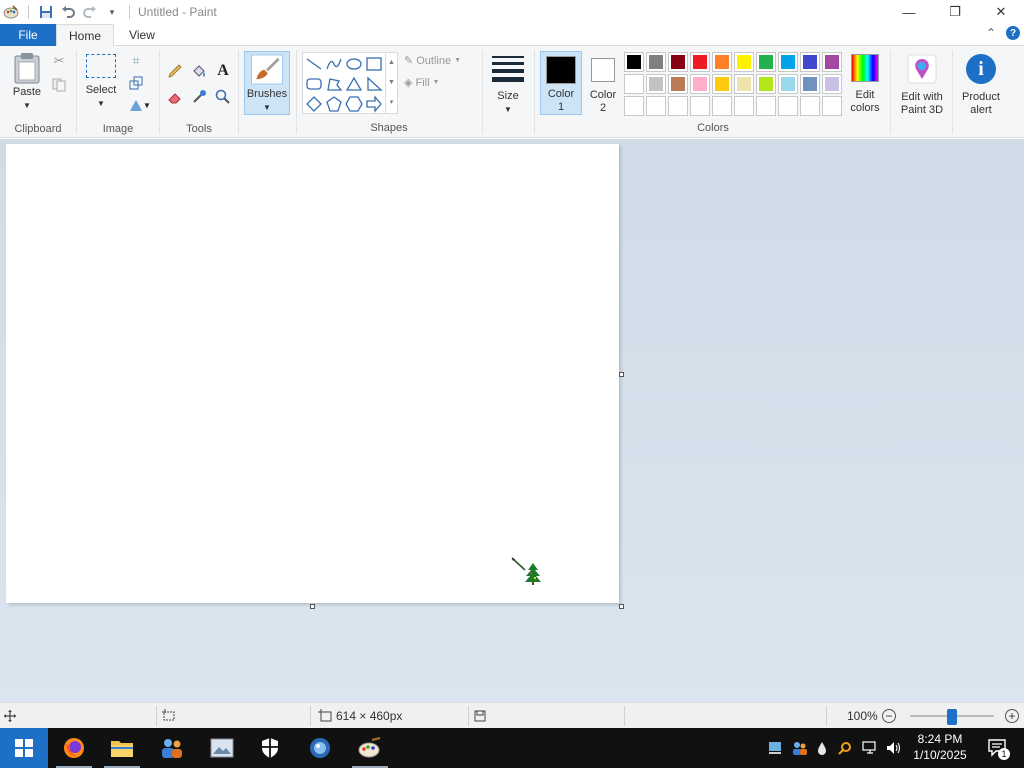 This screenshot has height=768, width=1024. I want to click on resize-icon, so click(136, 83).